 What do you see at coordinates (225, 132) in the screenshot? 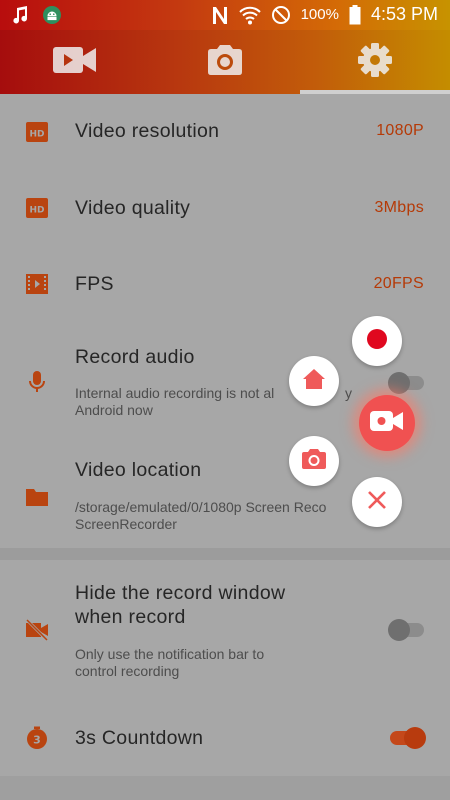
I see `video-resolution-row: HD Video resolution 1080P` at bounding box center [225, 132].